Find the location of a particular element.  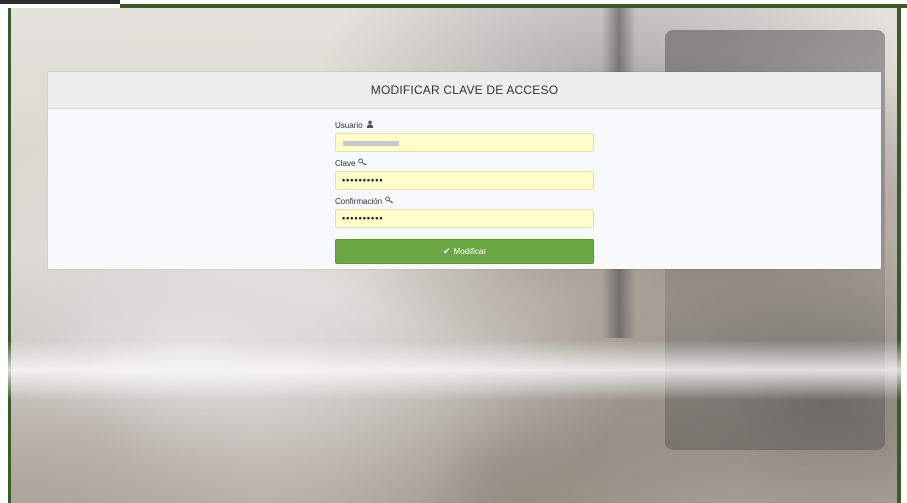

confirmacion-label-text: Confirmación is located at coordinates (359, 201).